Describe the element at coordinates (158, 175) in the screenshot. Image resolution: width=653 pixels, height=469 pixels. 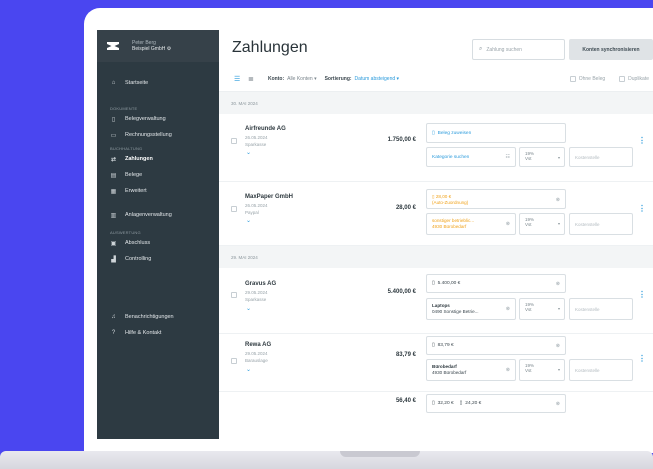
I see `sidebar-item-receipts: ▤ Belege` at that location.